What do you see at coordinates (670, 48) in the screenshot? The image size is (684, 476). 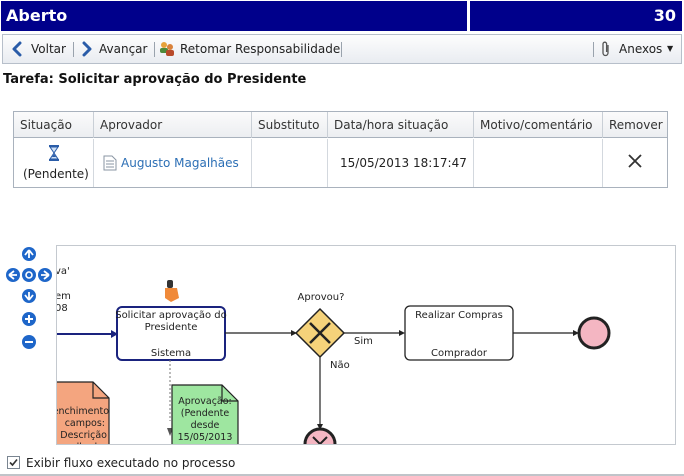 I see `chevron-down-icon: ▼` at bounding box center [670, 48].